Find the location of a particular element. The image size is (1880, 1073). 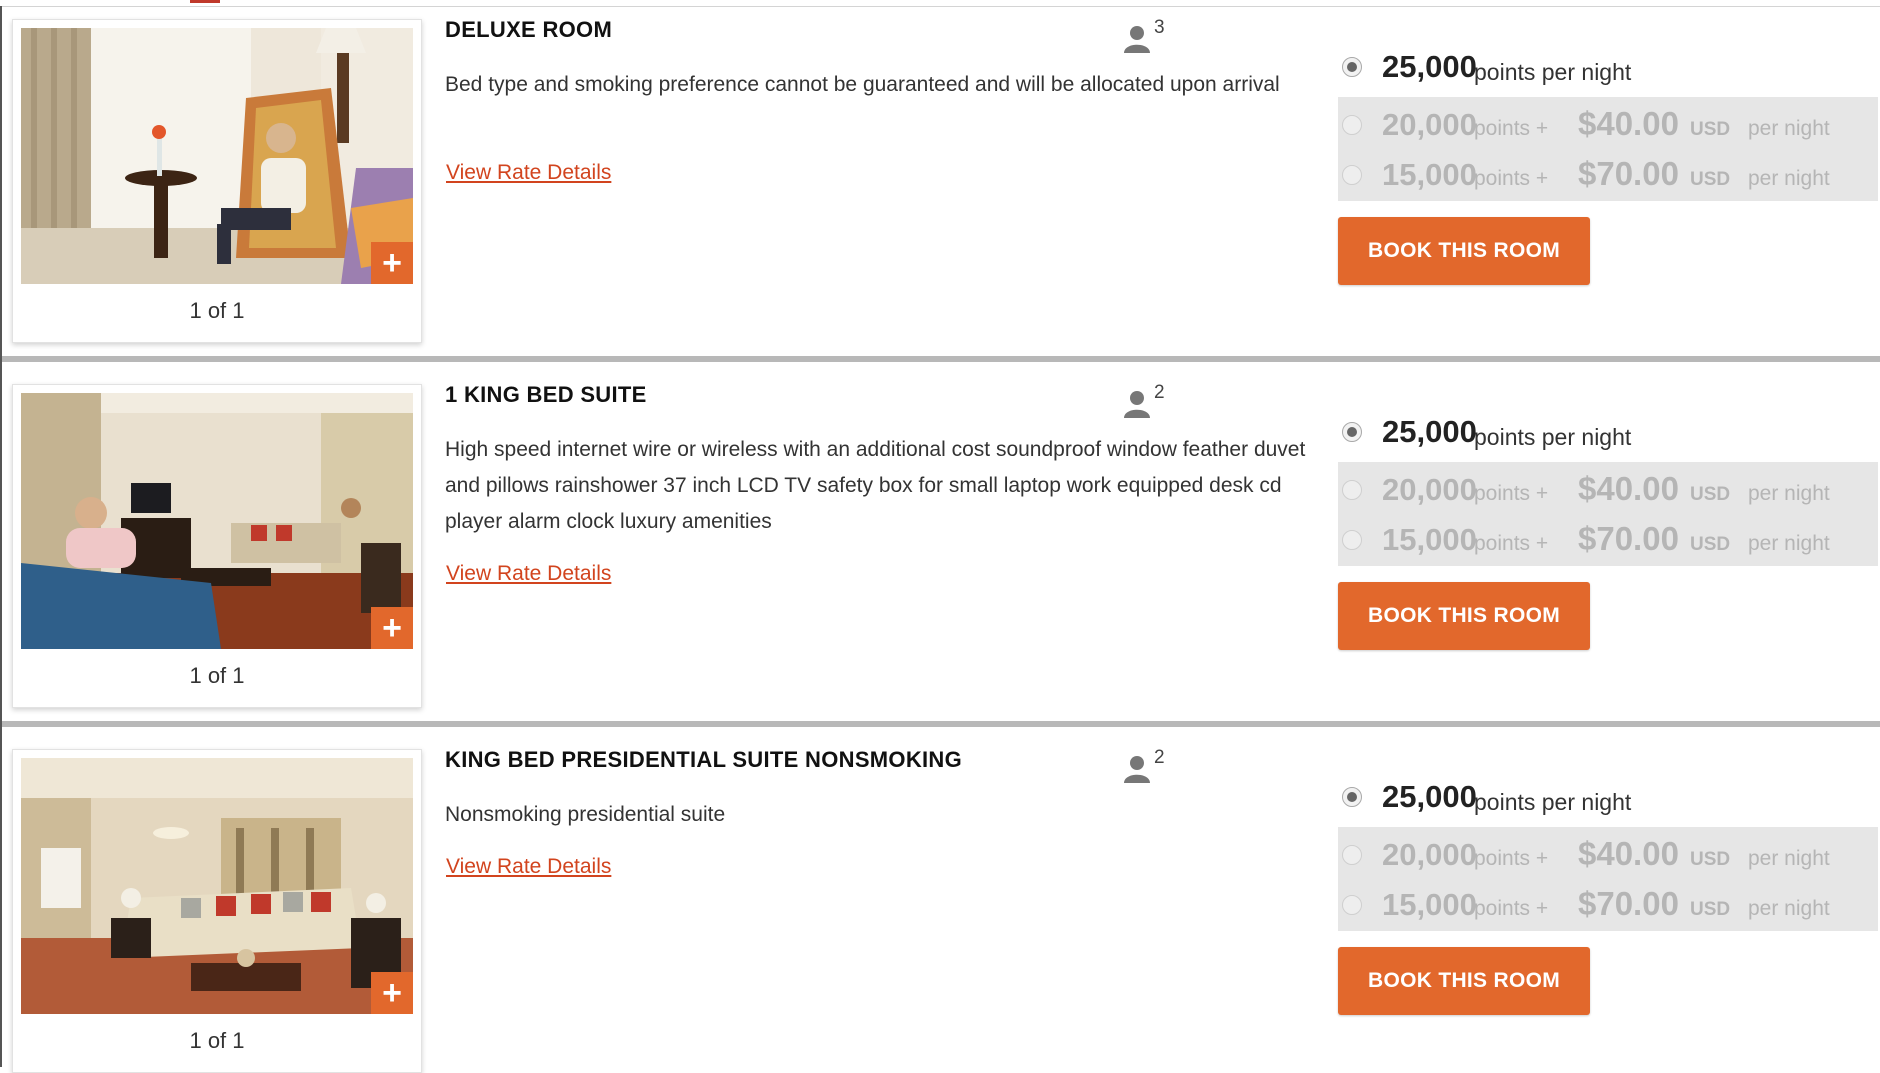

room-description: Nonsmoking presidential suite is located at coordinates (585, 814).